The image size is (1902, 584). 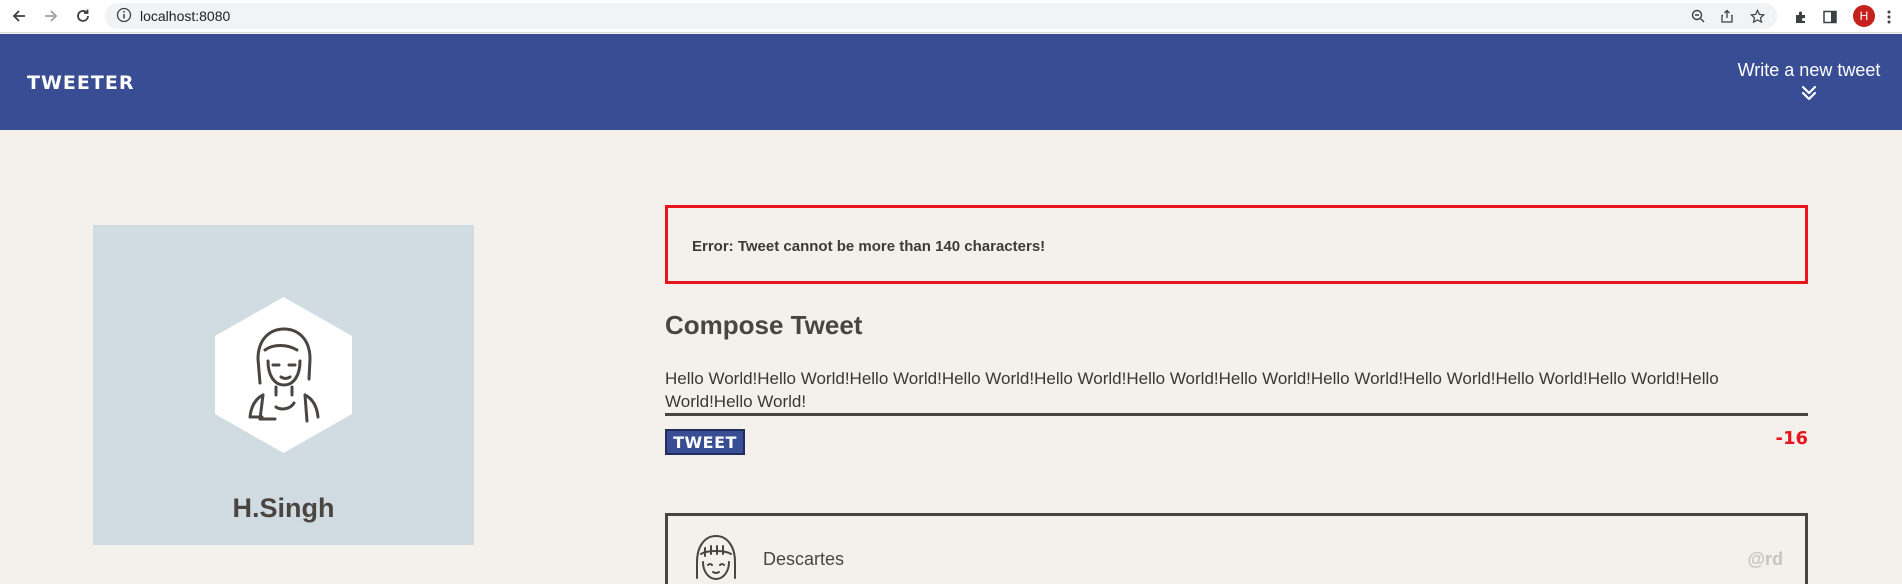 I want to click on author-avatar, so click(x=716, y=557).